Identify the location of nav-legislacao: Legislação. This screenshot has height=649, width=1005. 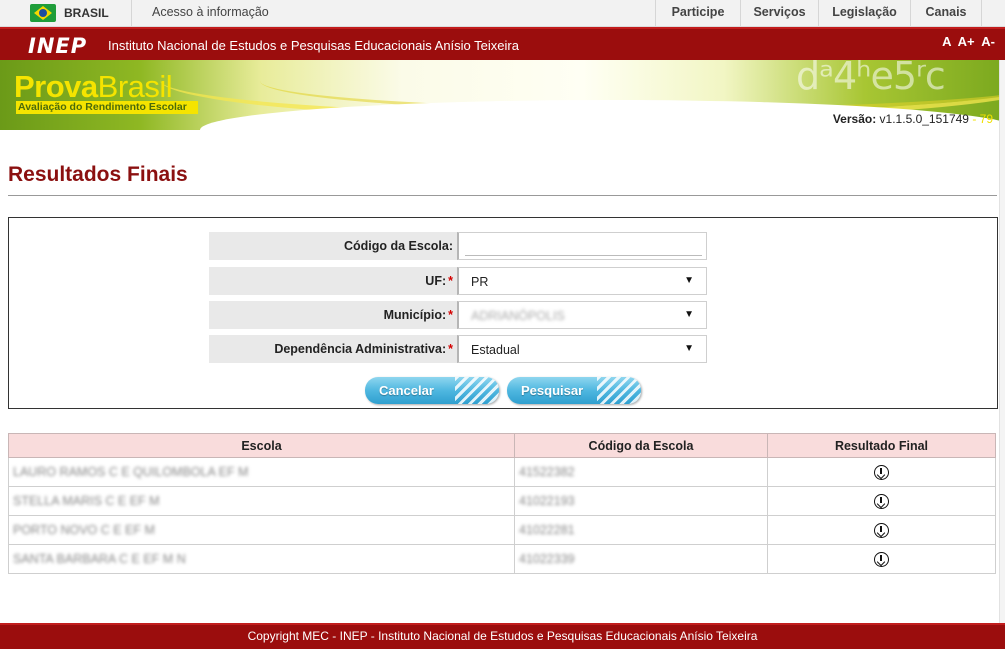
(864, 12).